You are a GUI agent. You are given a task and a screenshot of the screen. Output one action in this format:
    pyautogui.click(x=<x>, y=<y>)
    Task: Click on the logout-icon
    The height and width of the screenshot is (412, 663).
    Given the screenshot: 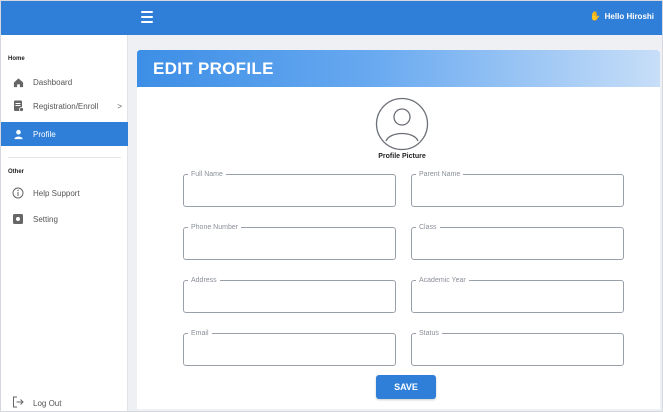 What is the action you would take?
    pyautogui.click(x=18, y=403)
    